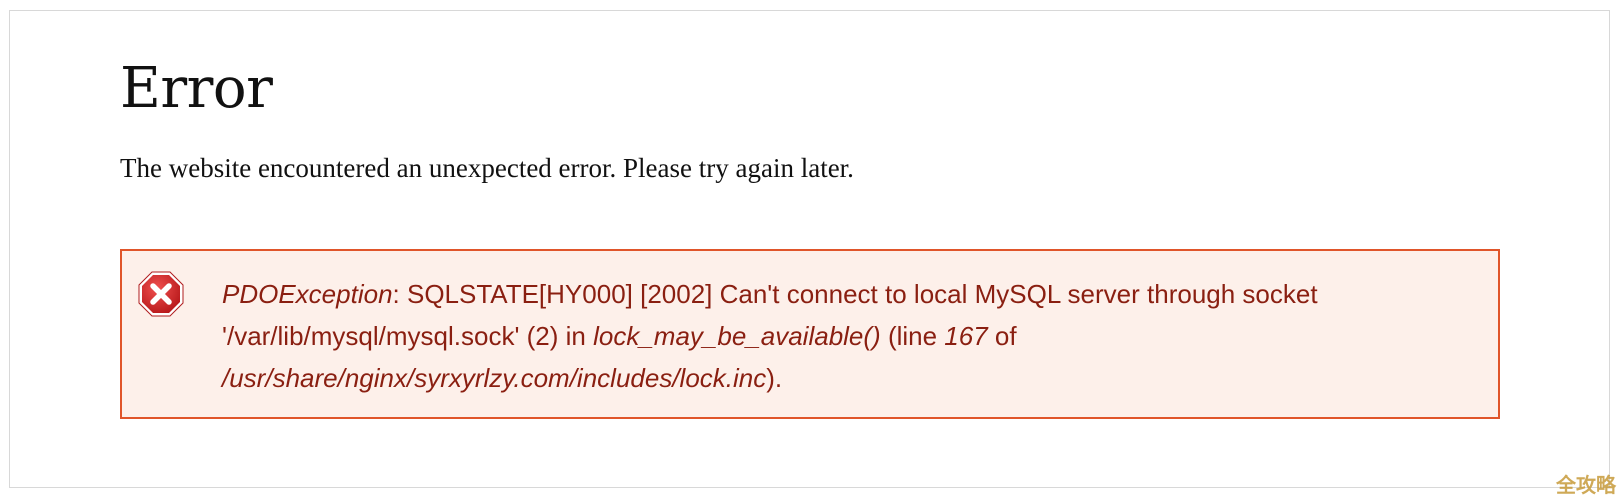  I want to click on error-message-part4: )., so click(774, 378).